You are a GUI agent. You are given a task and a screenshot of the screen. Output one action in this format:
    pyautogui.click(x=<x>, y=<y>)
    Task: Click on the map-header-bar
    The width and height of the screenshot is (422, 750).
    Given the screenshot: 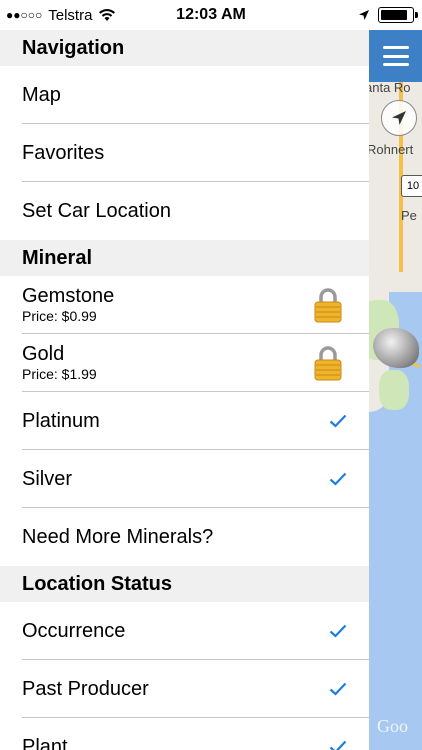 What is the action you would take?
    pyautogui.click(x=395, y=56)
    